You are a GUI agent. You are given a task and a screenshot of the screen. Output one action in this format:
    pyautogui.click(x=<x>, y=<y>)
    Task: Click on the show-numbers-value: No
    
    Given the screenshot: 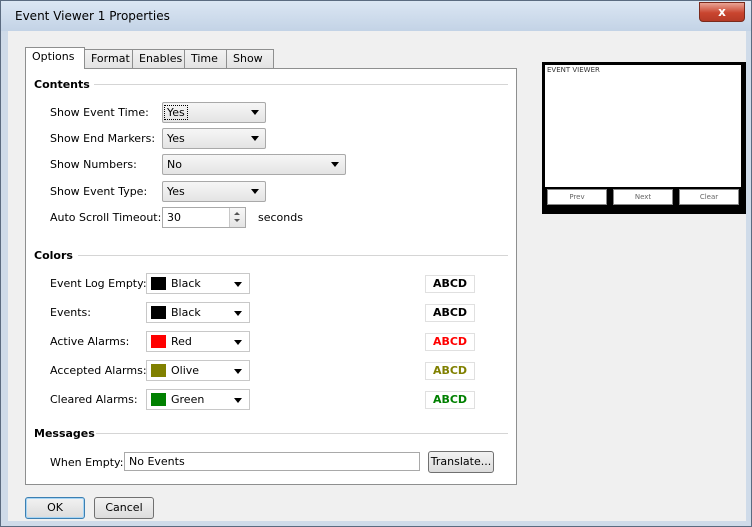 What is the action you would take?
    pyautogui.click(x=174, y=164)
    